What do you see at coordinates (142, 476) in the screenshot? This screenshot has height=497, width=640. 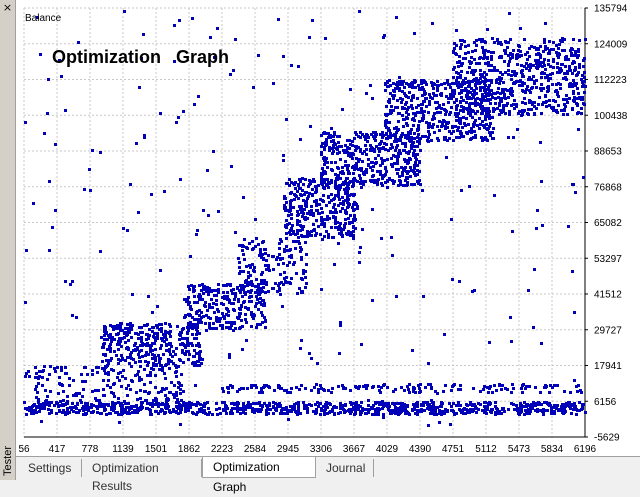 I see `tab-optimization-results: Optimization Results` at bounding box center [142, 476].